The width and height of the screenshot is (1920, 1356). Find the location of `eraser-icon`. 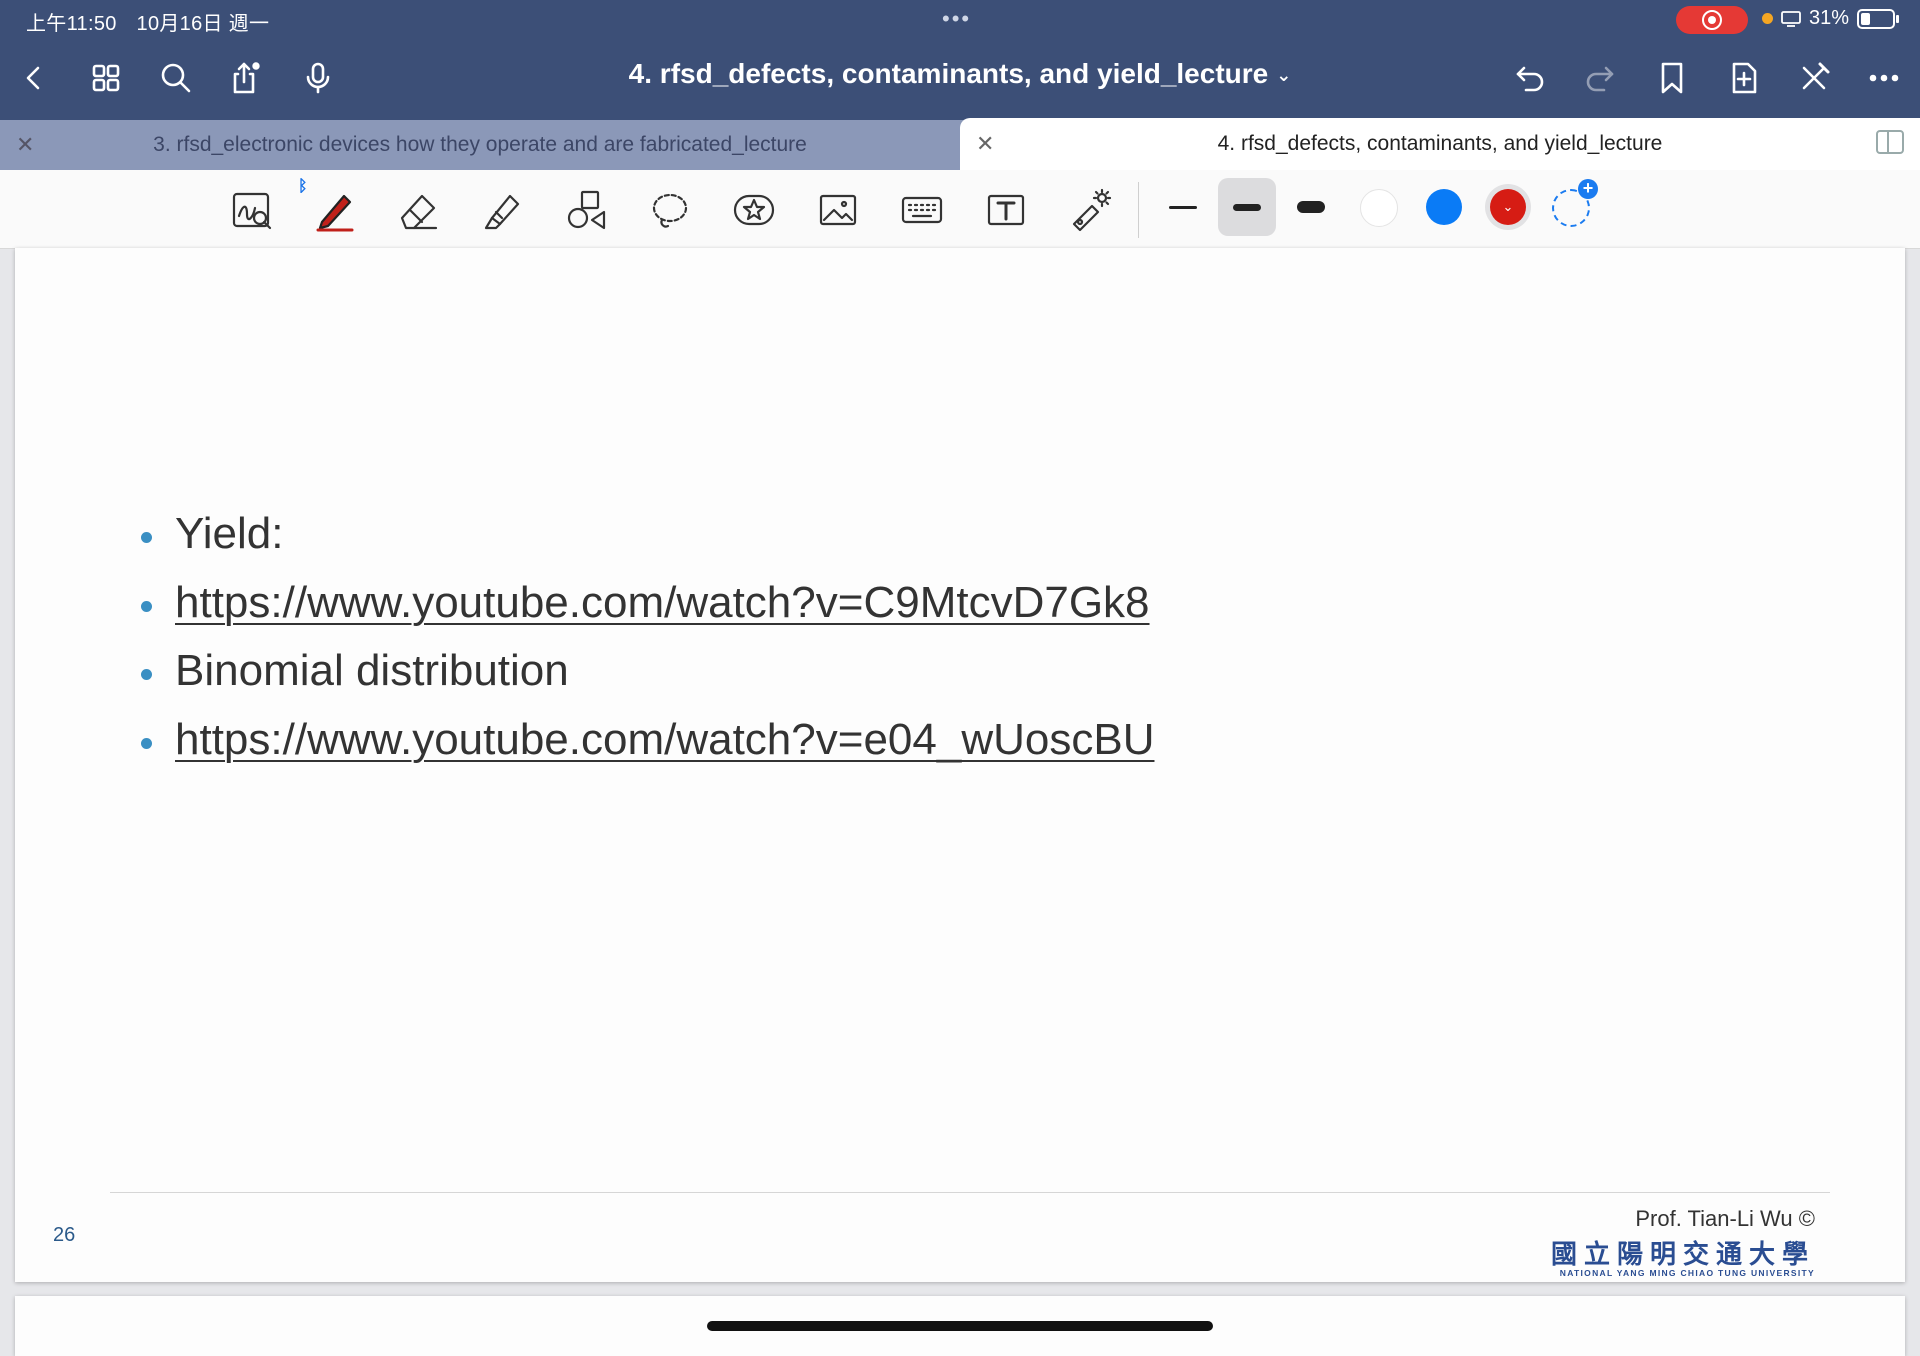

eraser-icon is located at coordinates (418, 210).